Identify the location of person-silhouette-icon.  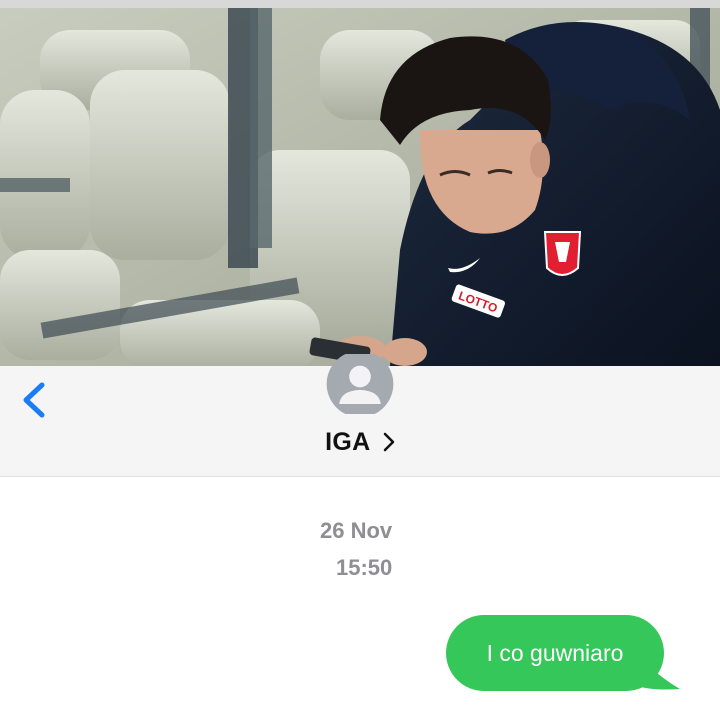
(360, 384).